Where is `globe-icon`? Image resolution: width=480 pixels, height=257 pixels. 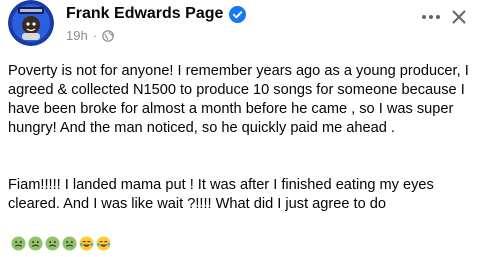
globe-icon is located at coordinates (108, 36).